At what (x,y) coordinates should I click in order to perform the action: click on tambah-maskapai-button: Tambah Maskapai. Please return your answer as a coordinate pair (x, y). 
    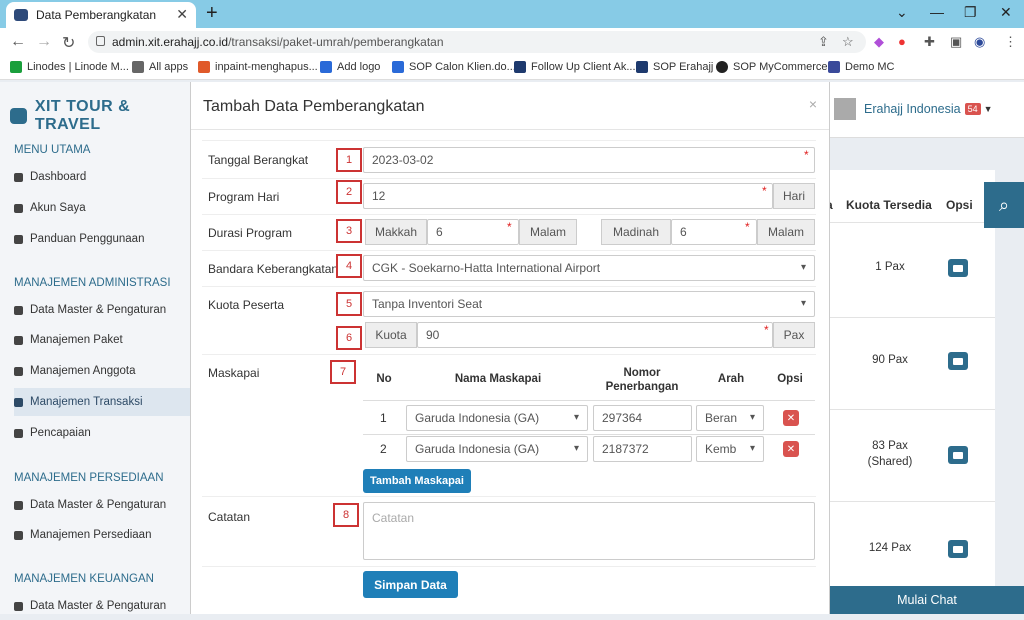
    Looking at the image, I should click on (417, 481).